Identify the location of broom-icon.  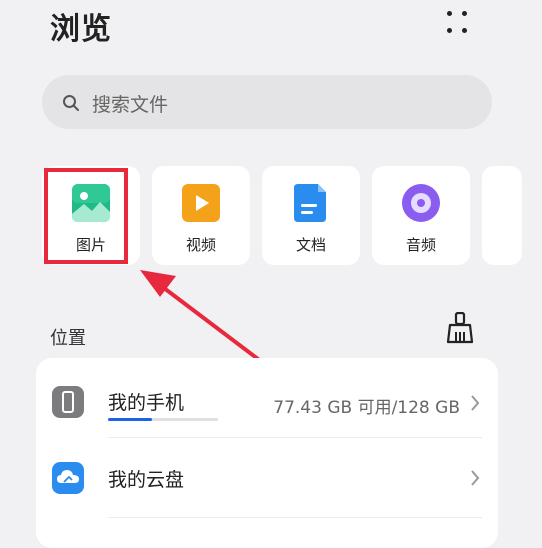
(460, 329).